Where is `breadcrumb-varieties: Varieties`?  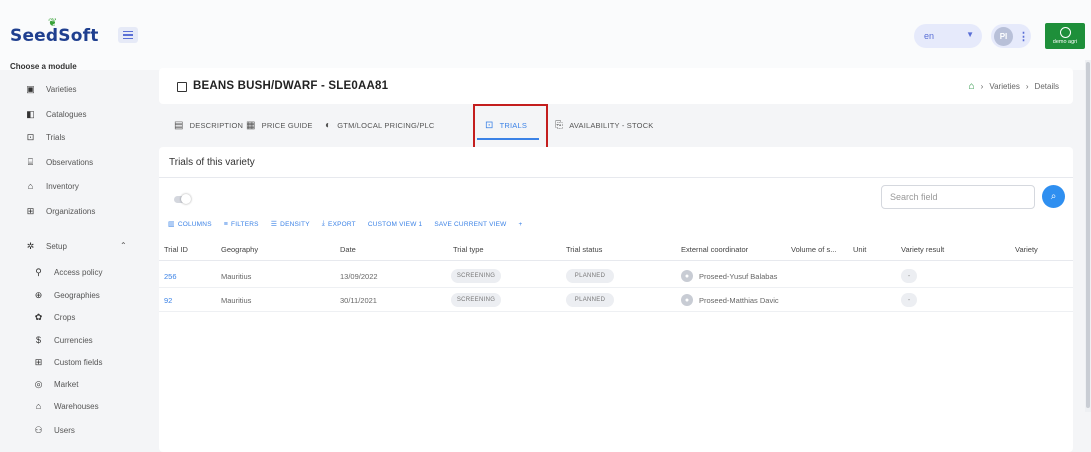 breadcrumb-varieties: Varieties is located at coordinates (1004, 86).